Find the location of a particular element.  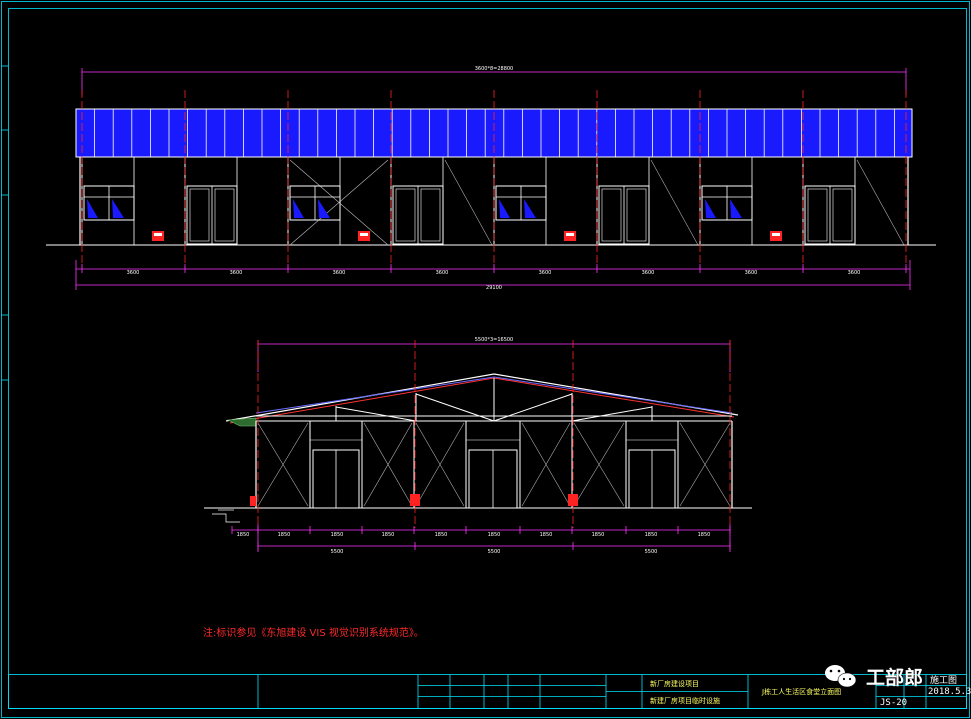

side-group-dim-3: 5500 is located at coordinates (651, 552).